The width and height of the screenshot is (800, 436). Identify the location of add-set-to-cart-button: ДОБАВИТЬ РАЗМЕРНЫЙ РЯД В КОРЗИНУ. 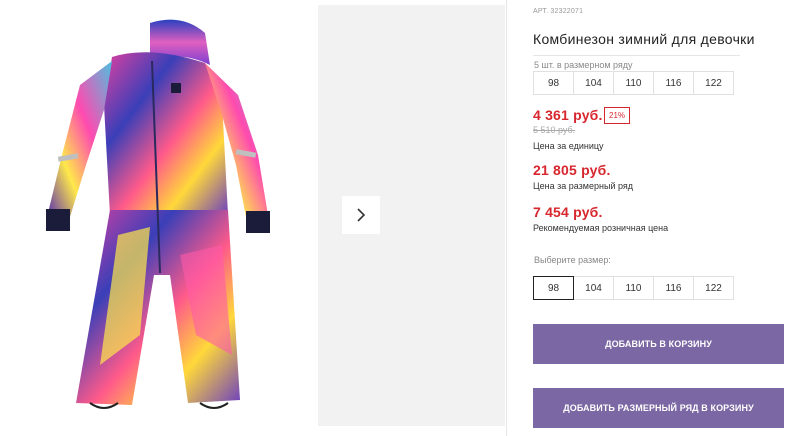
(658, 408).